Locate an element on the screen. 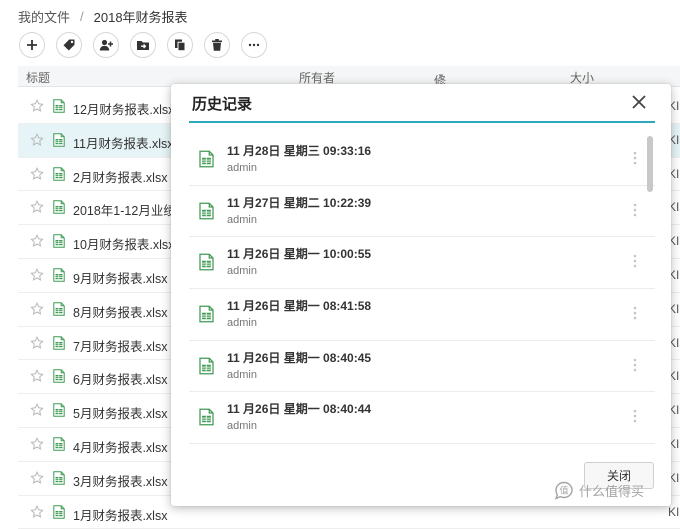  share-user-button is located at coordinates (106, 45).